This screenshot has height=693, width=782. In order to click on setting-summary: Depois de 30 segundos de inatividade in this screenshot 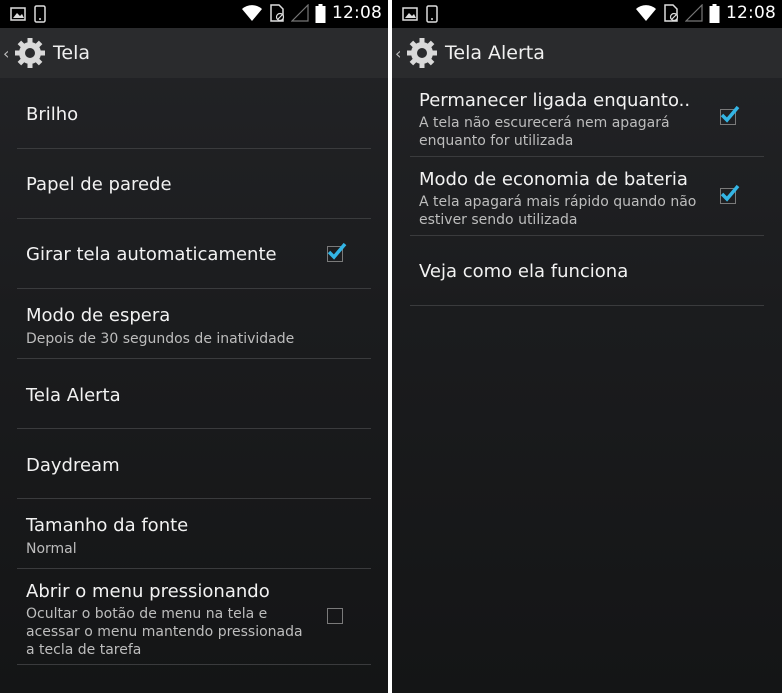, I will do `click(160, 339)`.